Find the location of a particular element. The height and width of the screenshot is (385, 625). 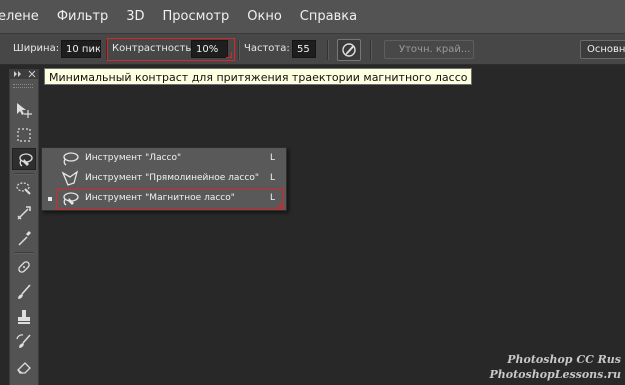

crop-tool is located at coordinates (24, 213).